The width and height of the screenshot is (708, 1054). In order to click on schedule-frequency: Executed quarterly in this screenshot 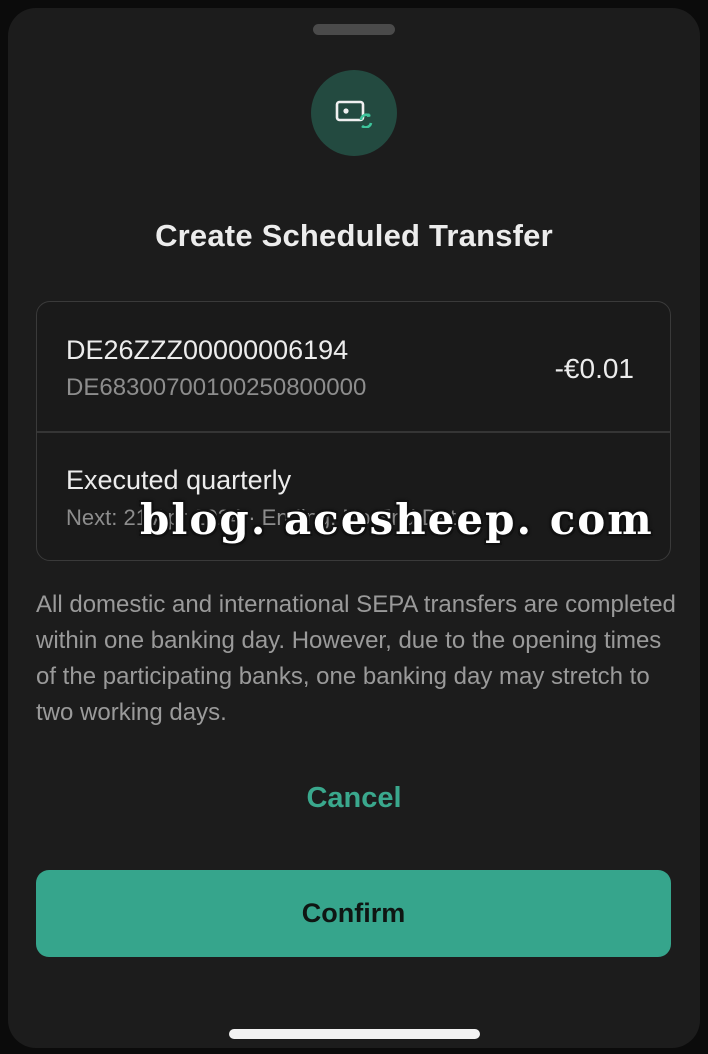, I will do `click(179, 480)`.